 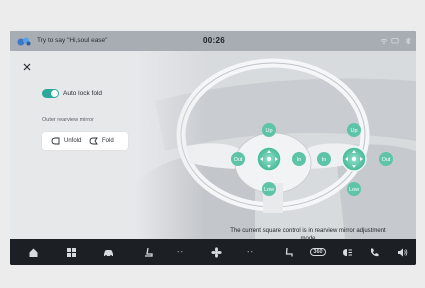 What do you see at coordinates (83, 93) in the screenshot?
I see `auto-lock-fold-label: Auto lock fold` at bounding box center [83, 93].